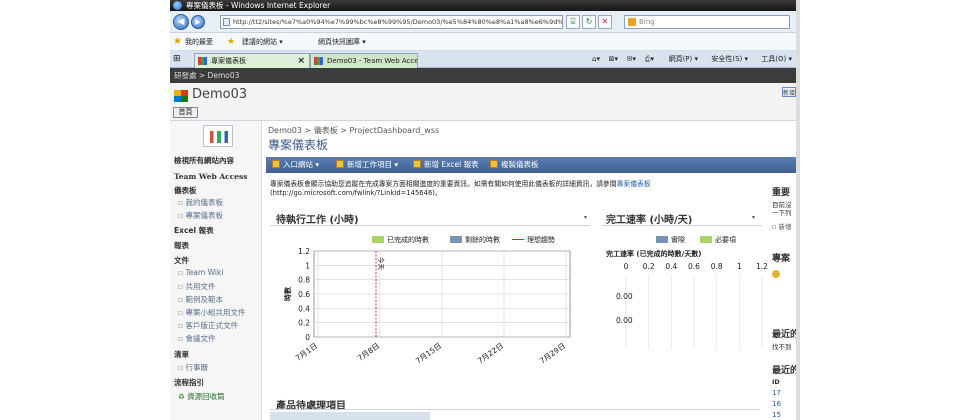 The image size is (960, 420). I want to click on velocity-x-tick-label: 0, so click(626, 266).